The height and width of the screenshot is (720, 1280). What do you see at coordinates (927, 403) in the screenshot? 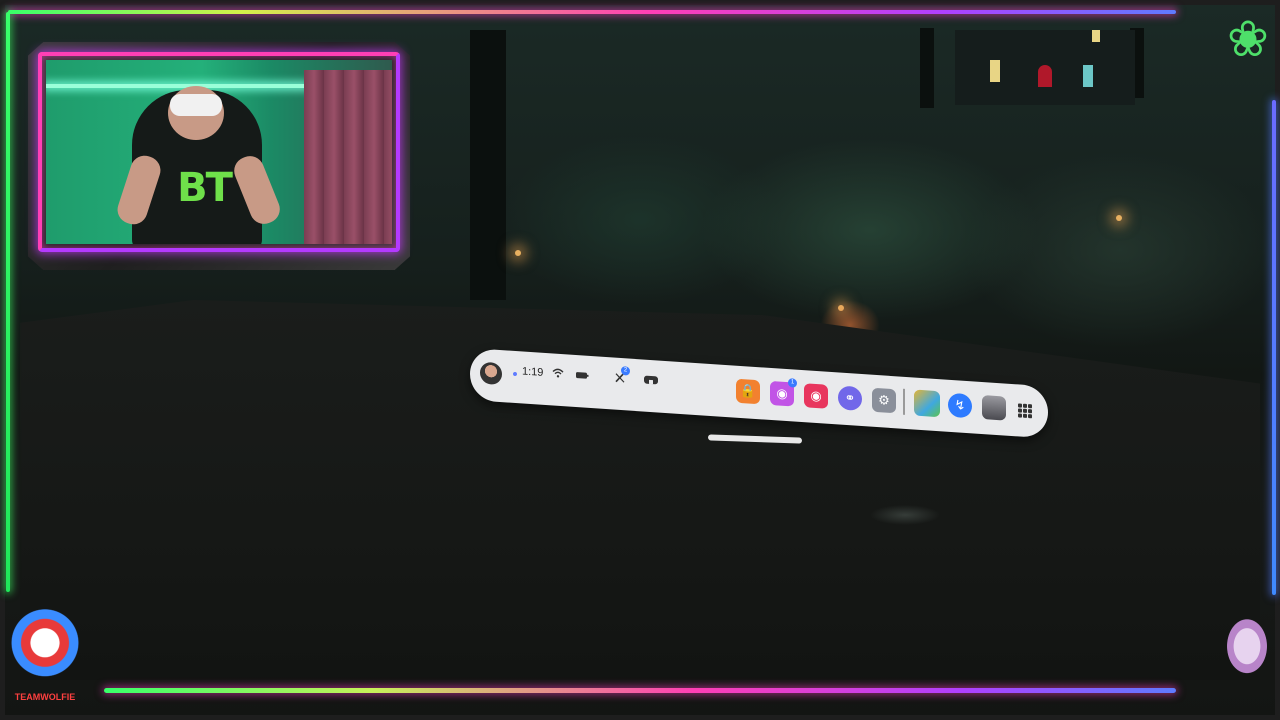
I see `game-app-icon` at bounding box center [927, 403].